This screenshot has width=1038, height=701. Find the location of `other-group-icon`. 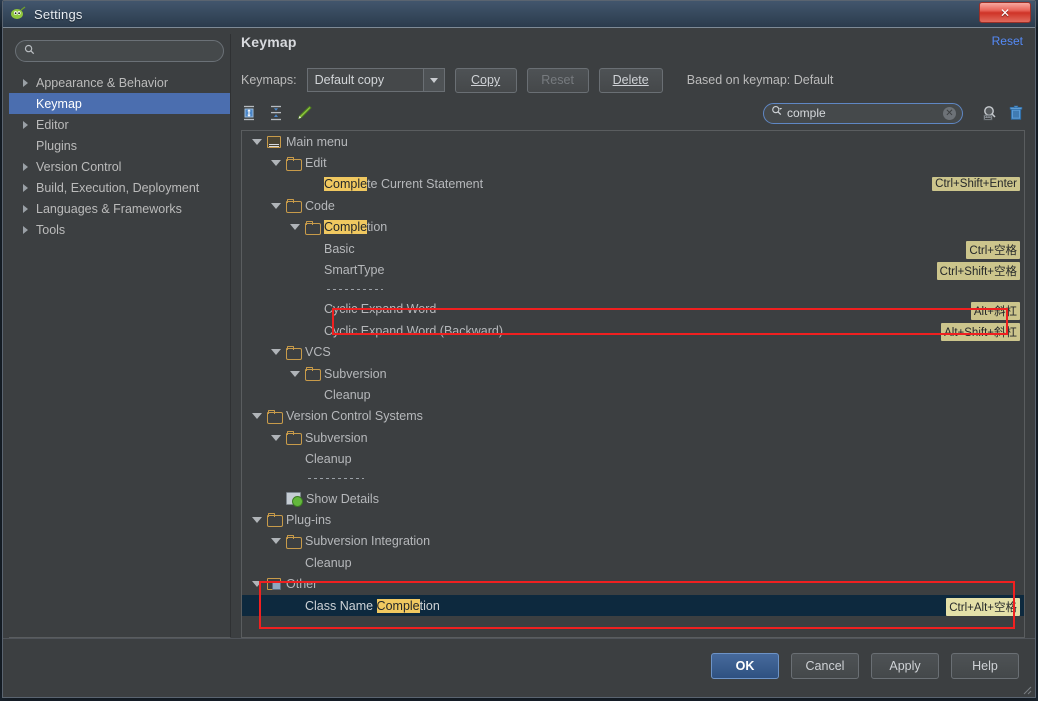

other-group-icon is located at coordinates (274, 584).